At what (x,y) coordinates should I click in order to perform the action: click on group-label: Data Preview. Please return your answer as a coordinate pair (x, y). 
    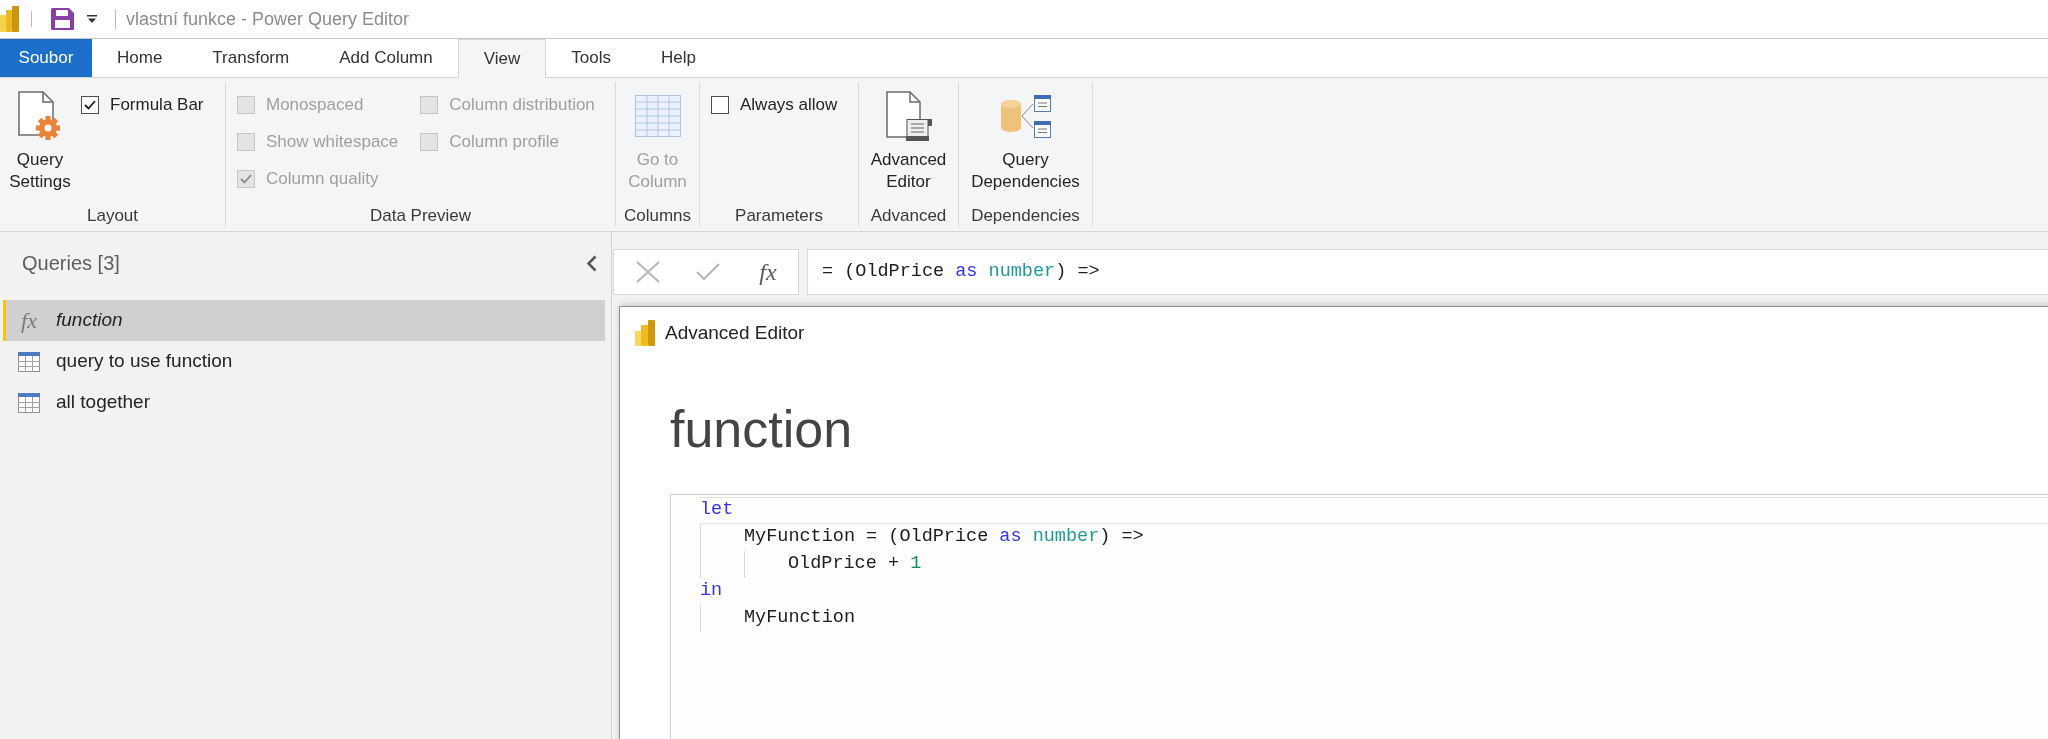
    Looking at the image, I should click on (420, 216).